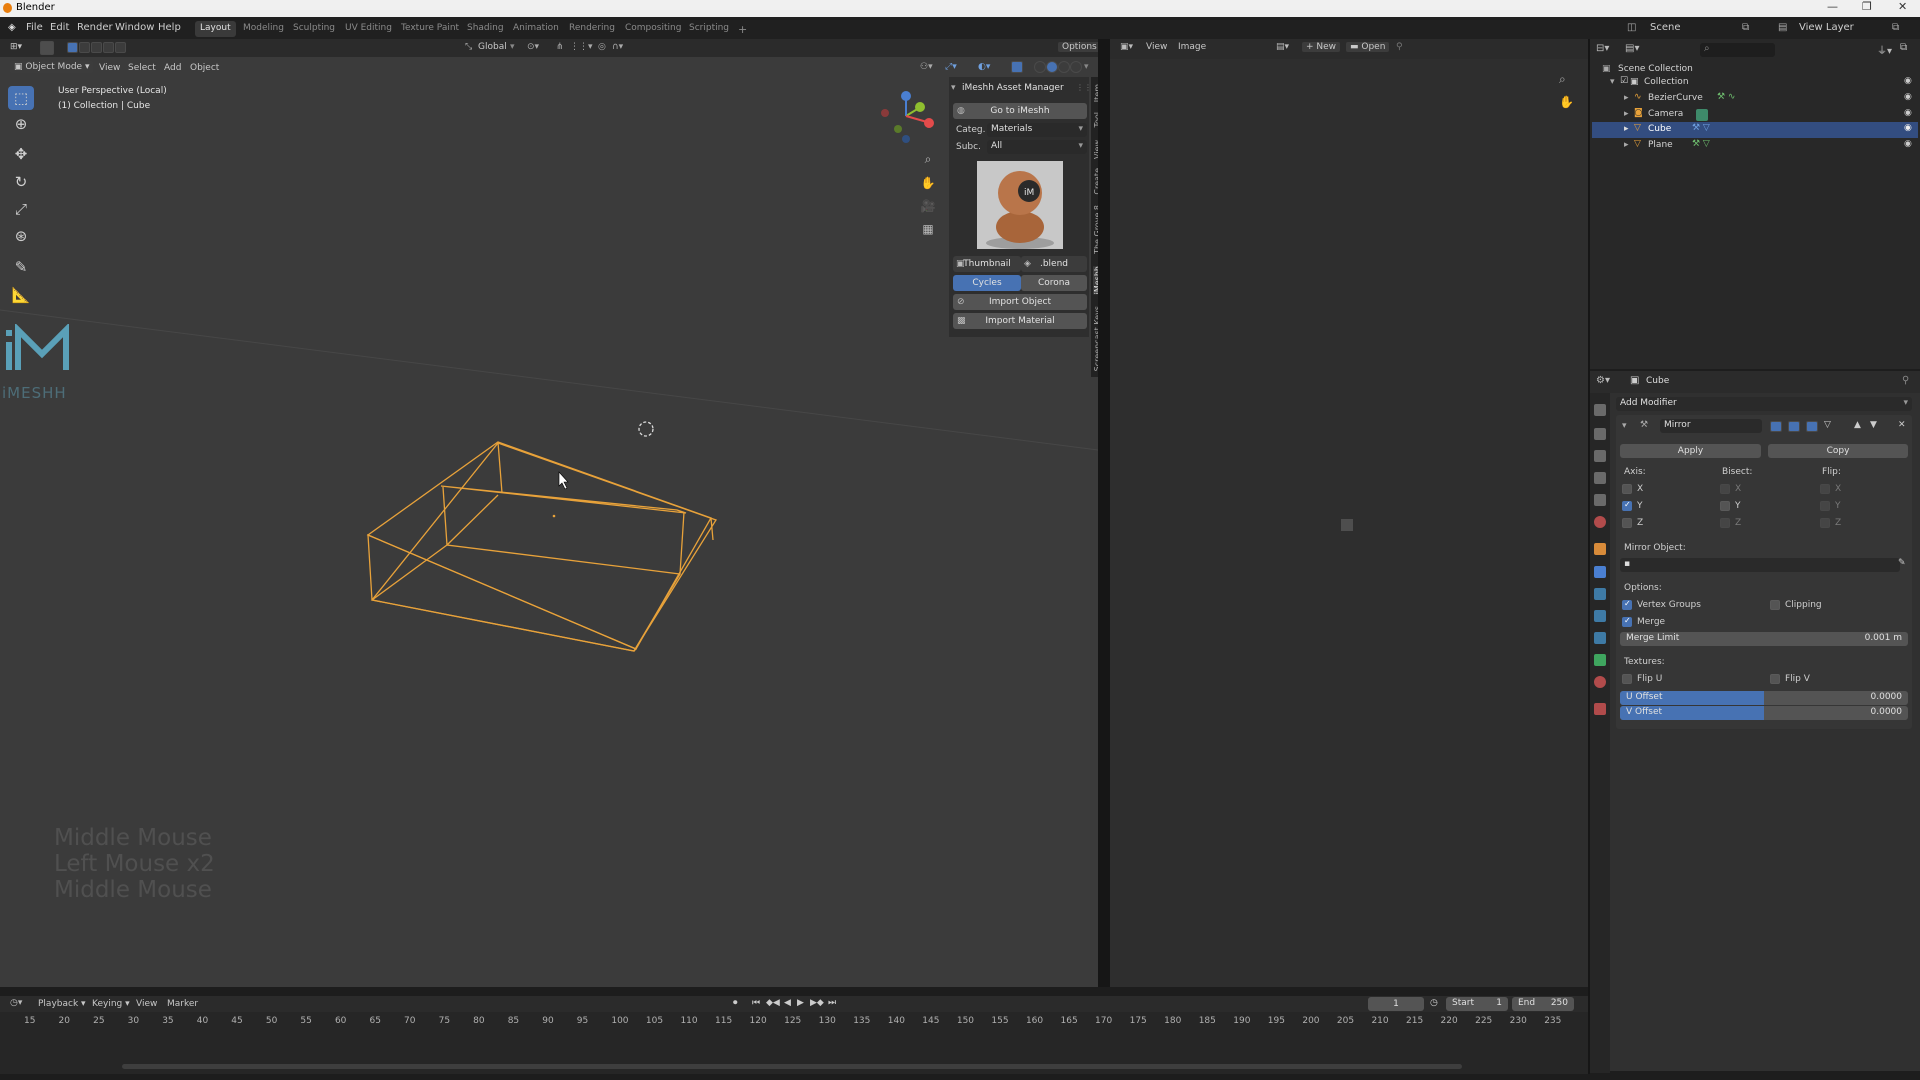 Image resolution: width=1920 pixels, height=1080 pixels. I want to click on timeline-scrollbar, so click(792, 1066).